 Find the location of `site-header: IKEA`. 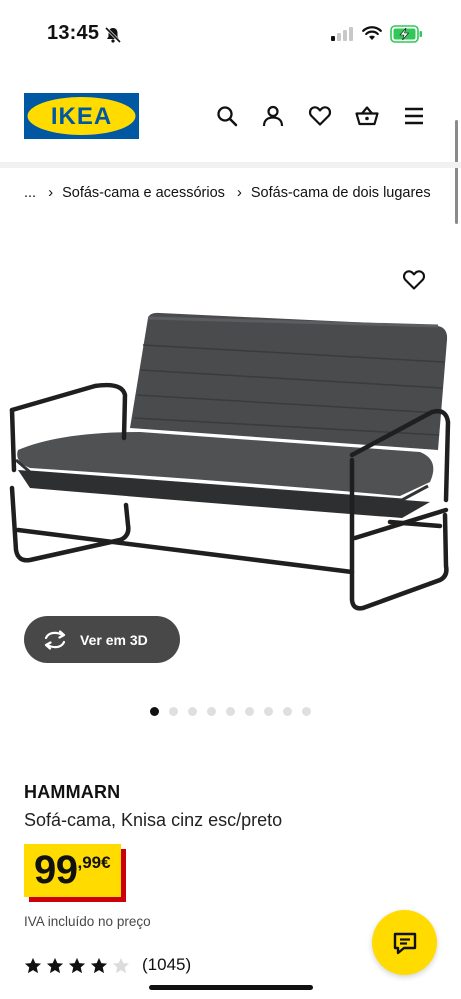

site-header: IKEA is located at coordinates (230, 116).